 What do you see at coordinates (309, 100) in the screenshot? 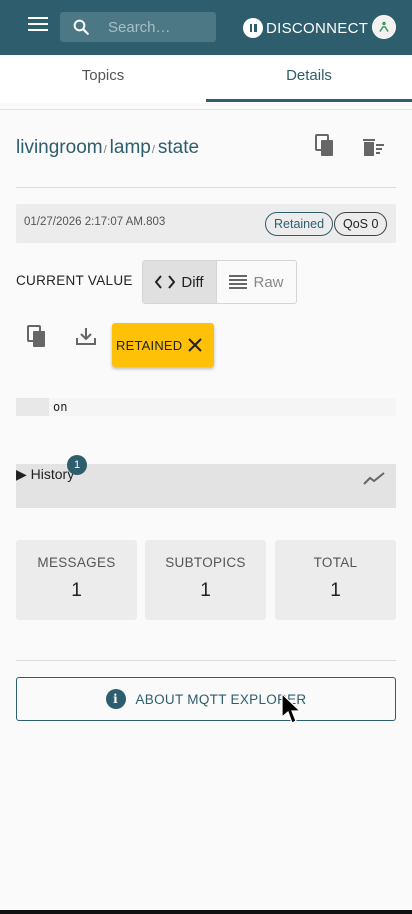
I see `active-tab-indicator` at bounding box center [309, 100].